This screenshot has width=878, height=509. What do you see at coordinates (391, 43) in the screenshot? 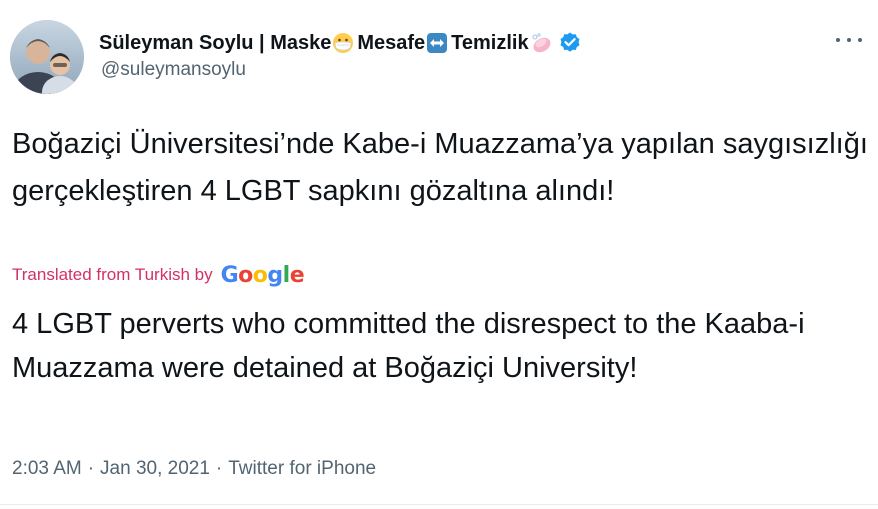
I see `author-name-part: Mesafe` at bounding box center [391, 43].